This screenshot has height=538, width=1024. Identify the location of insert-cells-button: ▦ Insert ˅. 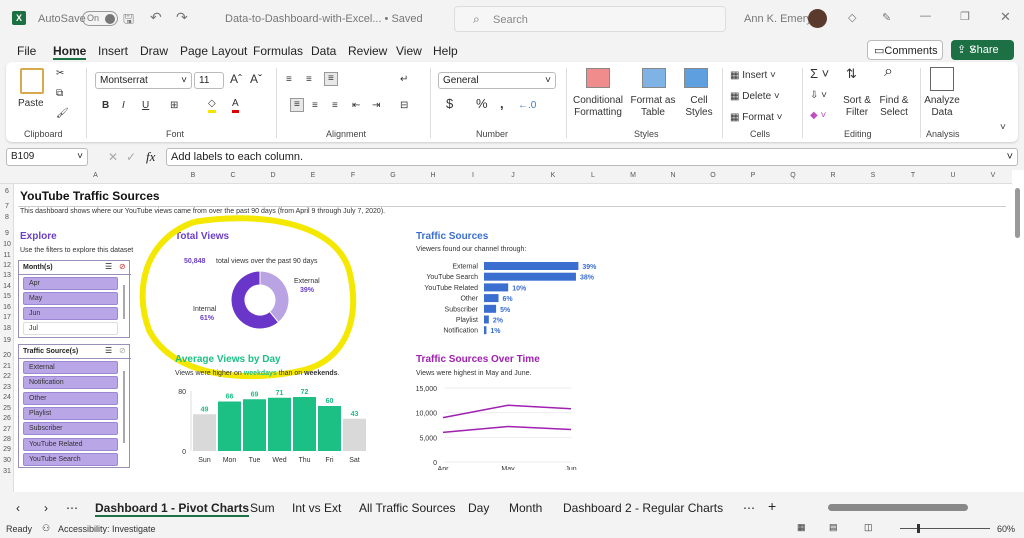
(753, 76).